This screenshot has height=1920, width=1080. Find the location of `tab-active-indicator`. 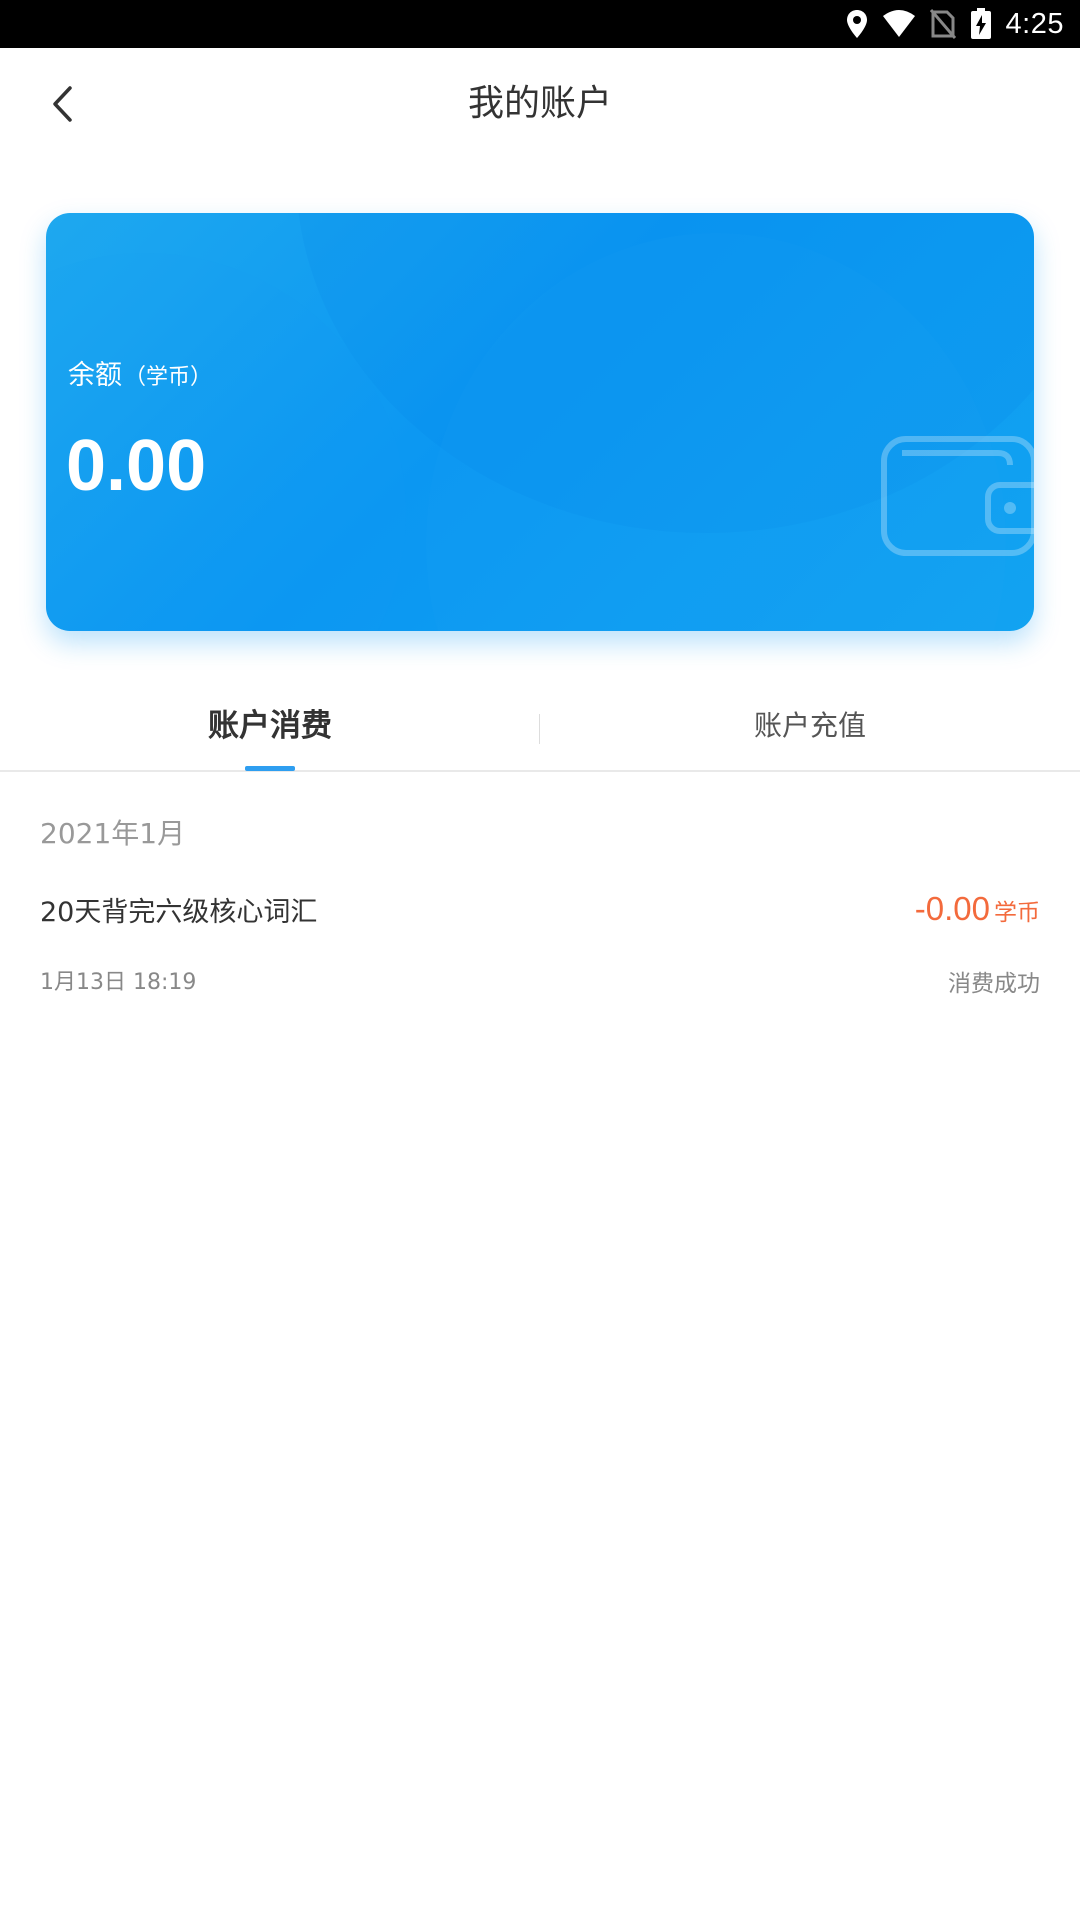

tab-active-indicator is located at coordinates (270, 768).